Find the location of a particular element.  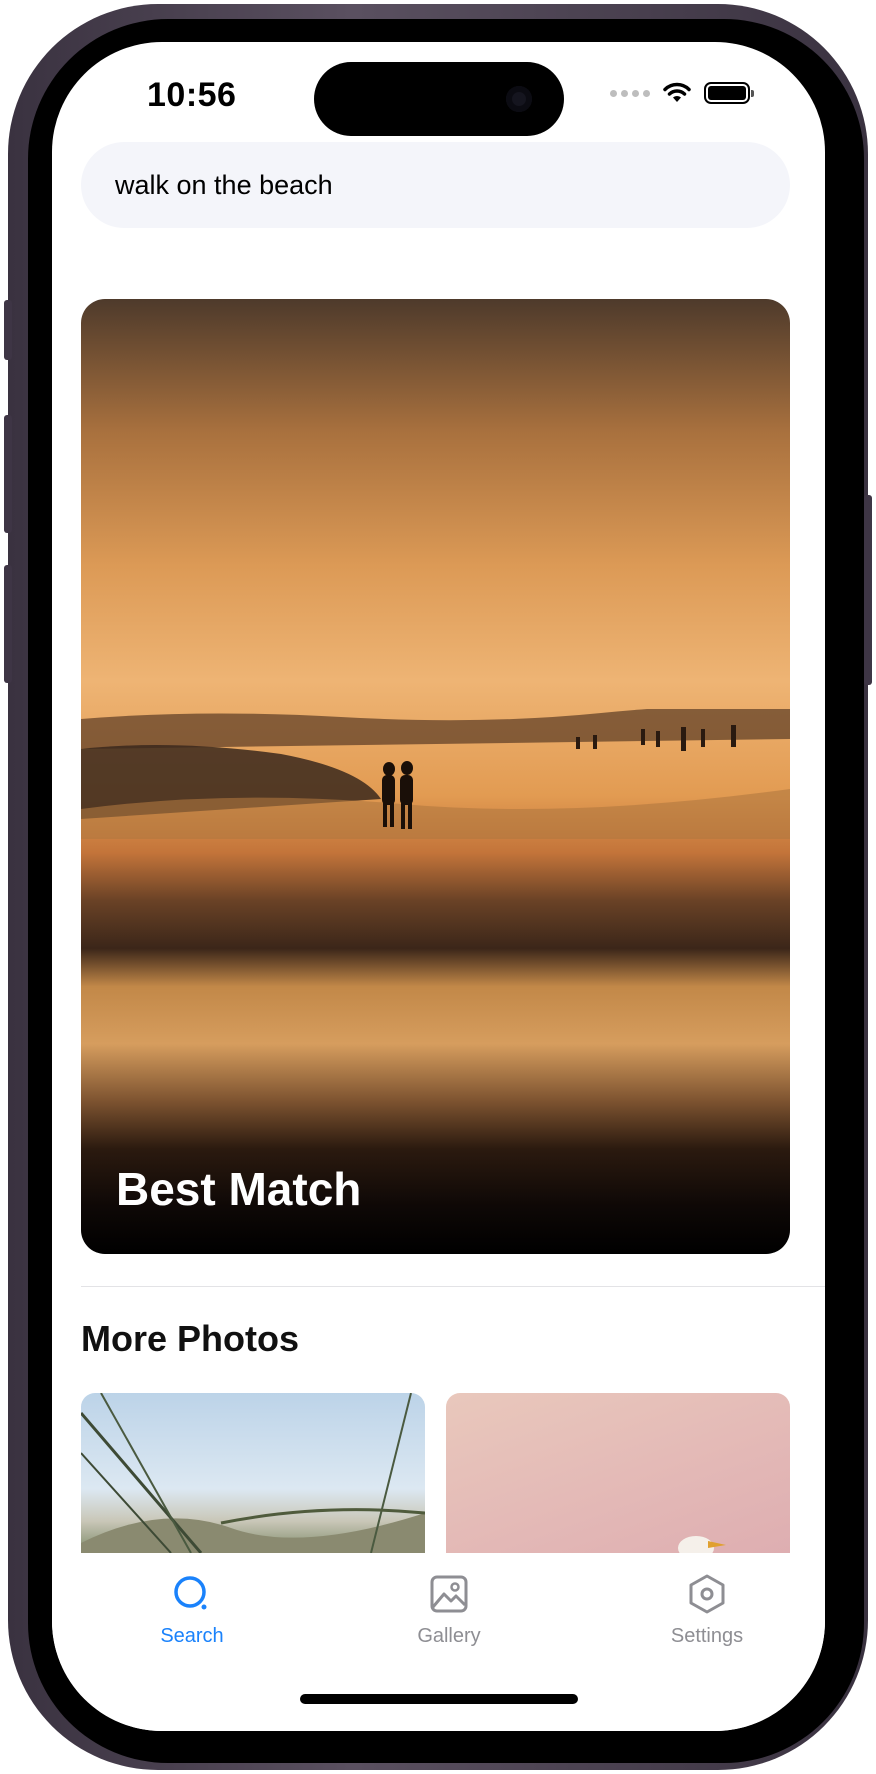

beach-photo-detail is located at coordinates (435, 774).